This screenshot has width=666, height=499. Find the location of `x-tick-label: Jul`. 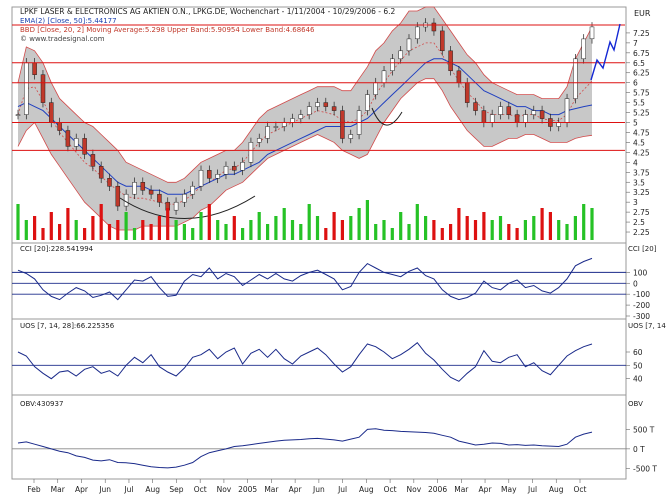

x-tick-label: Jul is located at coordinates (532, 489).